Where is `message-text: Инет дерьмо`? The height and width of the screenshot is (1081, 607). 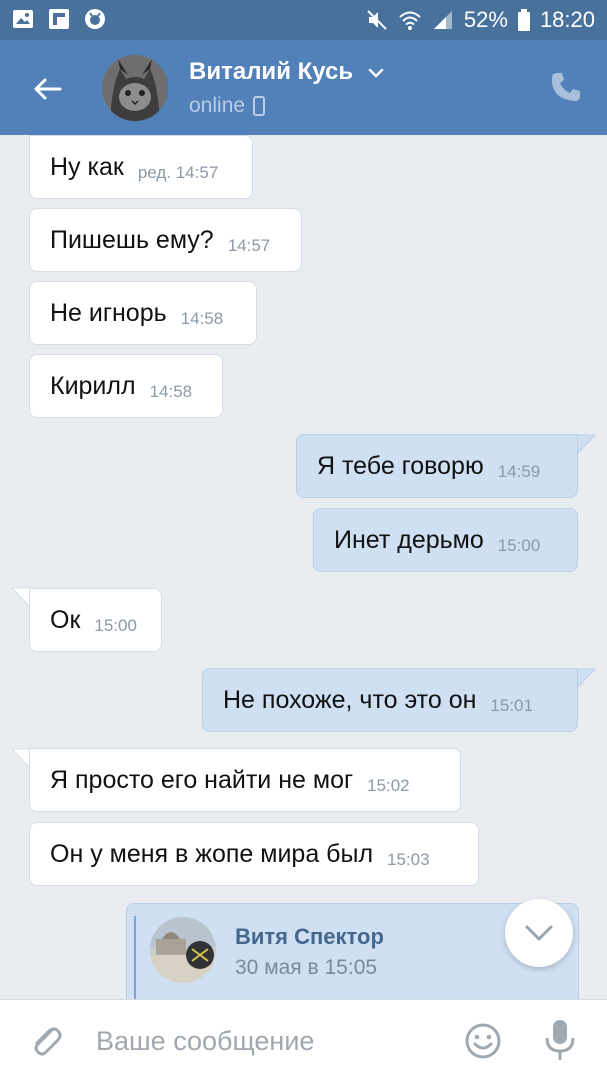 message-text: Инет дерьмо is located at coordinates (409, 539).